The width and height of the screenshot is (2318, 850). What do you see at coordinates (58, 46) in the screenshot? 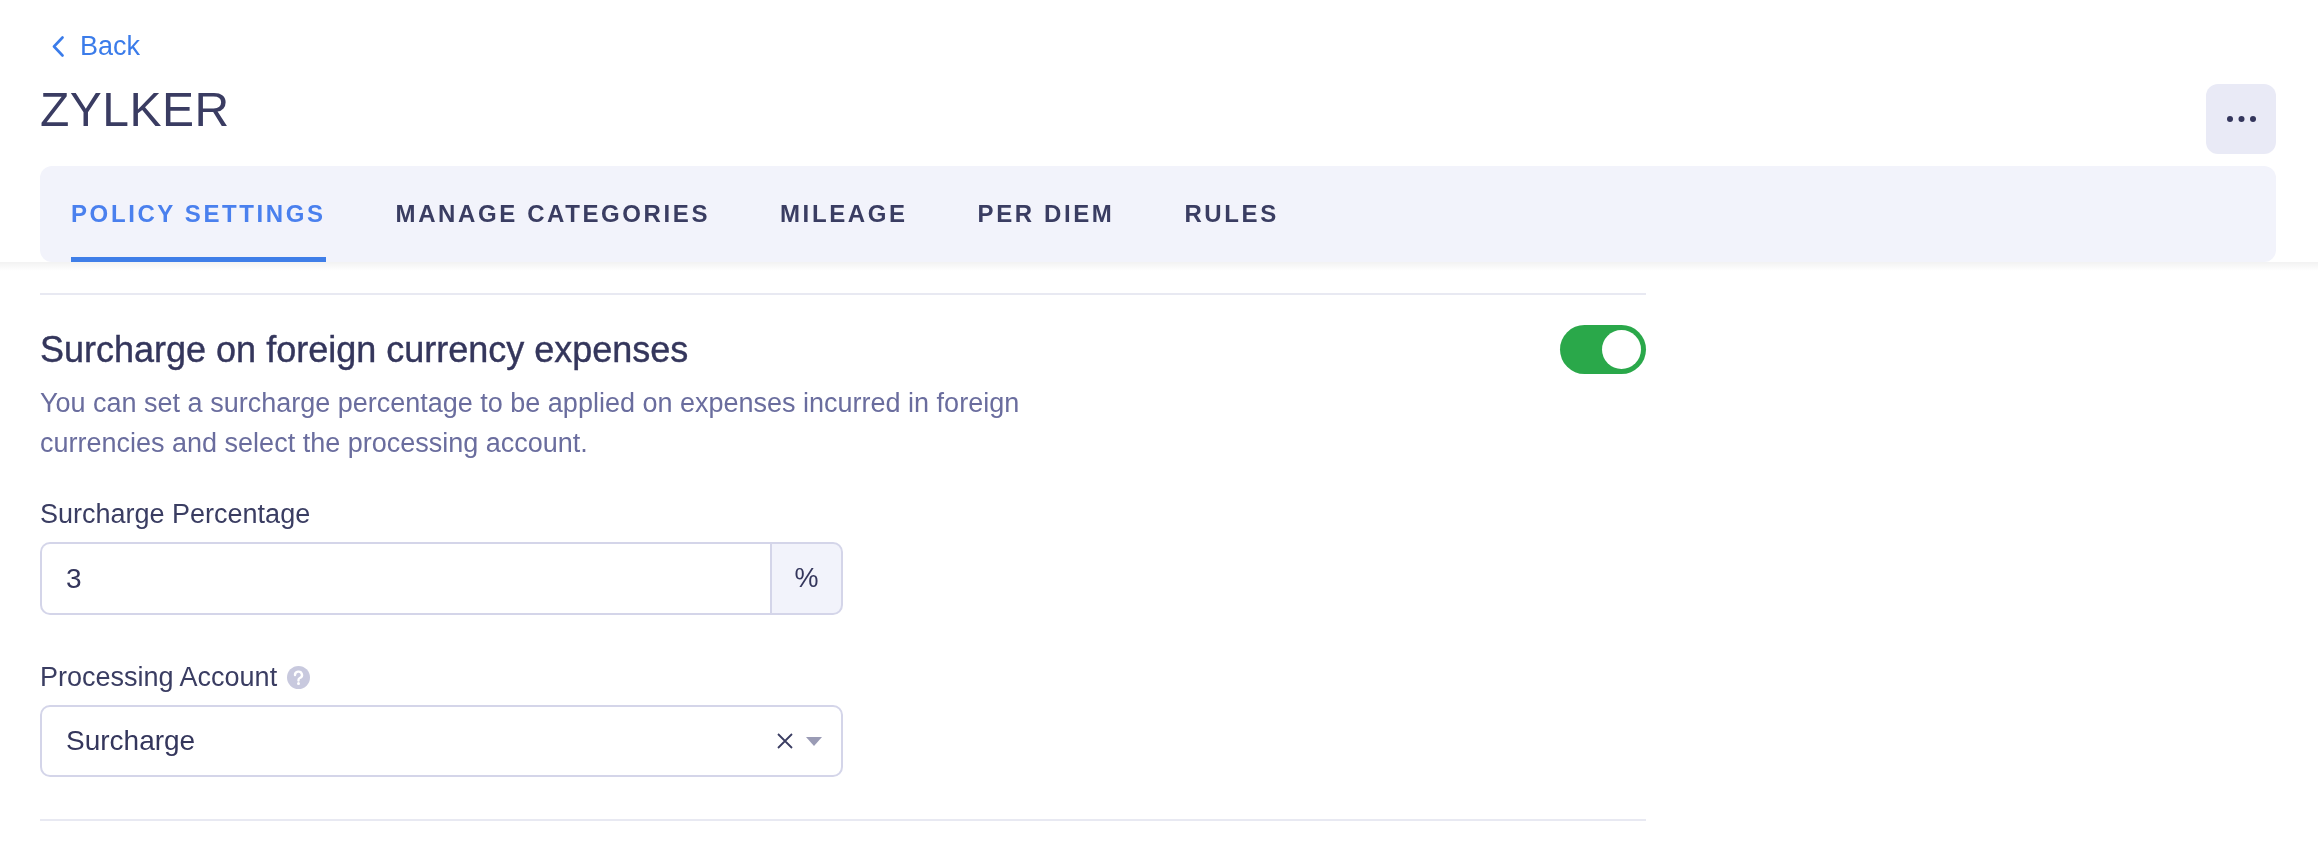
I see `chevron-left-icon` at bounding box center [58, 46].